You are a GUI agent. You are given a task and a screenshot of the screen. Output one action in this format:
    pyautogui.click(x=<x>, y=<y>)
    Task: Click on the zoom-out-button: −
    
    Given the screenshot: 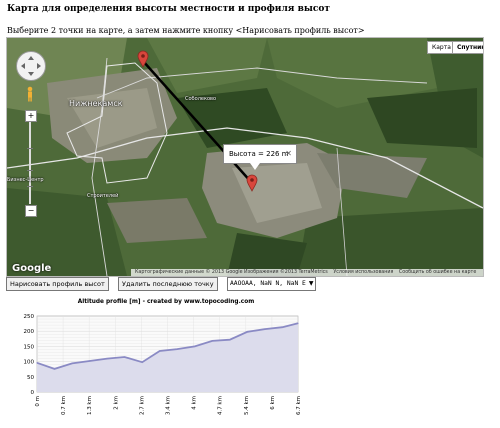 What is the action you would take?
    pyautogui.click(x=31, y=211)
    